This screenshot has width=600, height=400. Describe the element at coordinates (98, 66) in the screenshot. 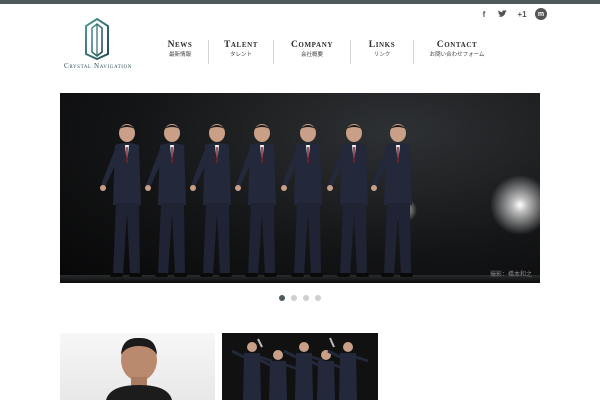

I see `logo-text: Crystal Navigation` at that location.